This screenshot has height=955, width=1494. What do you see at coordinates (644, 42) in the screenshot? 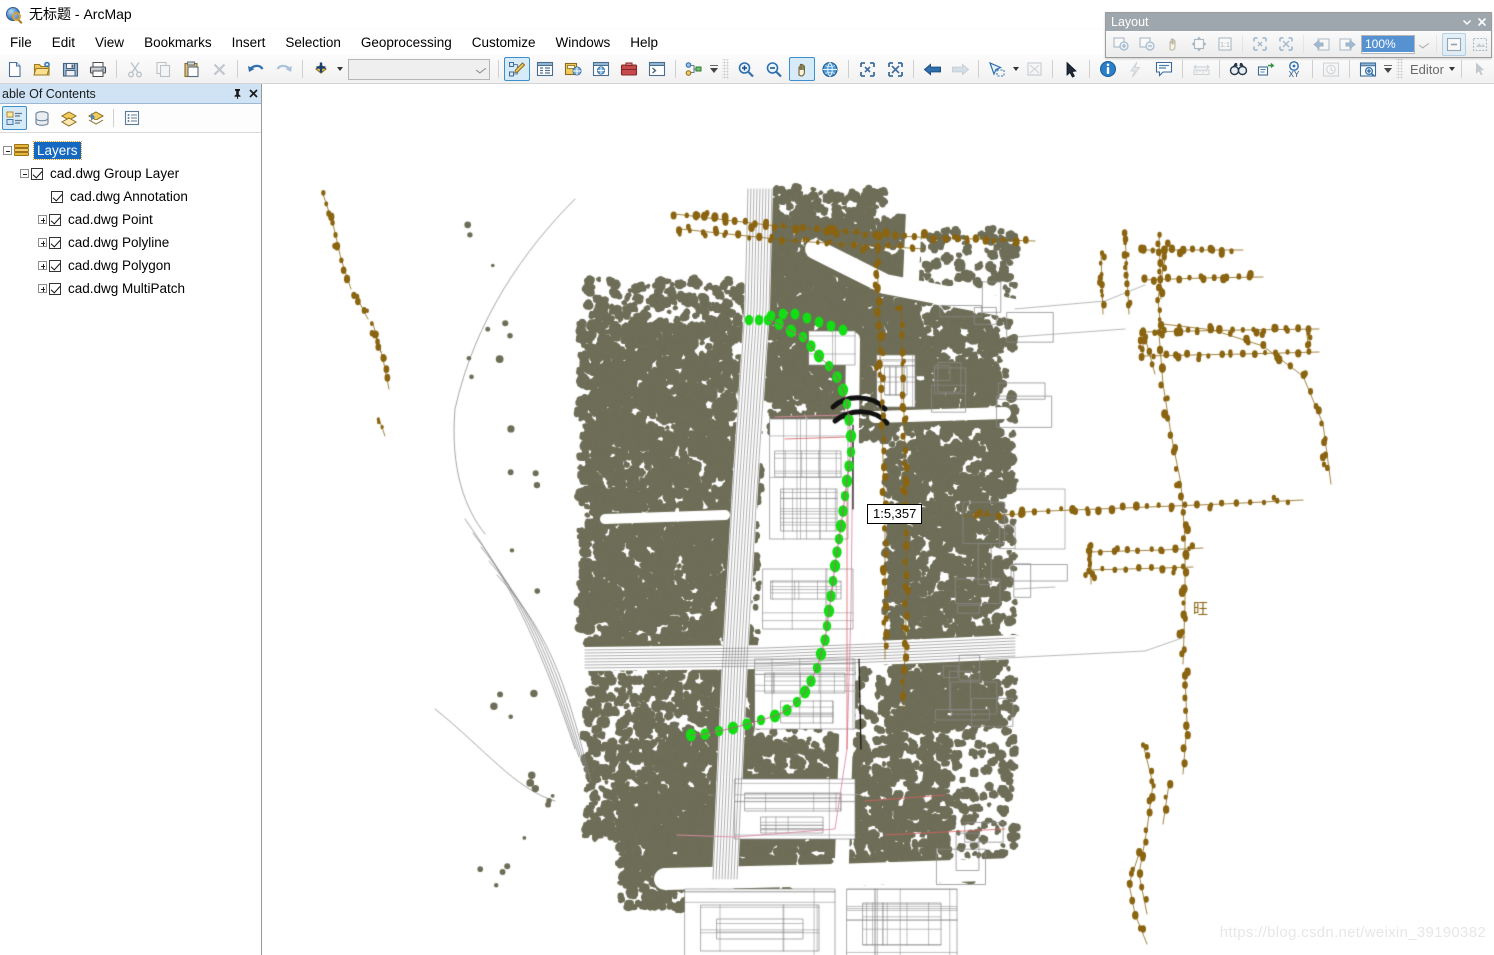
I see `menu-help: Help` at bounding box center [644, 42].